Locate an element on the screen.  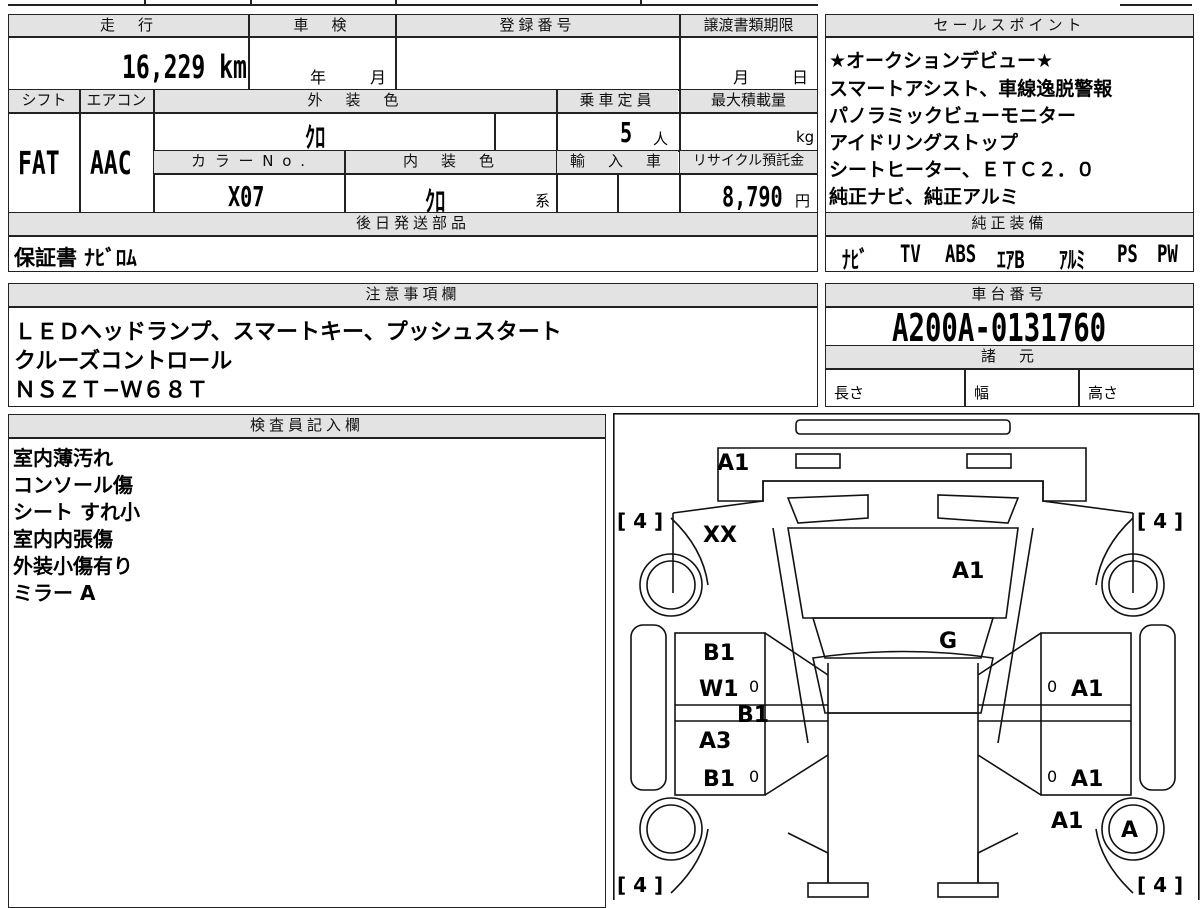
sales-points-header: セールスポイント is located at coordinates (1009, 25).